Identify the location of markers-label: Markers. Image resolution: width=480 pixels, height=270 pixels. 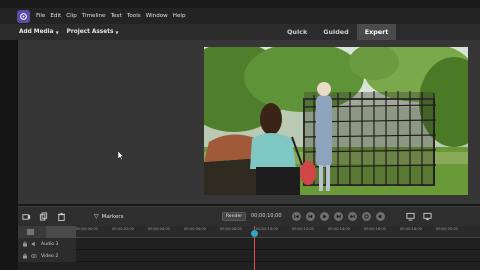
(112, 216).